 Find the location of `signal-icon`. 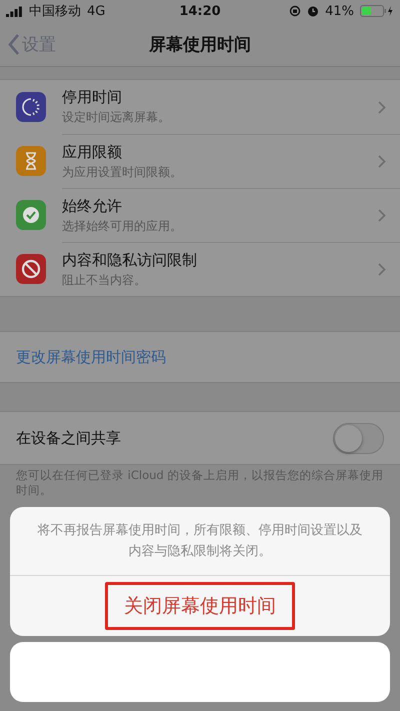

signal-icon is located at coordinates (14, 11).